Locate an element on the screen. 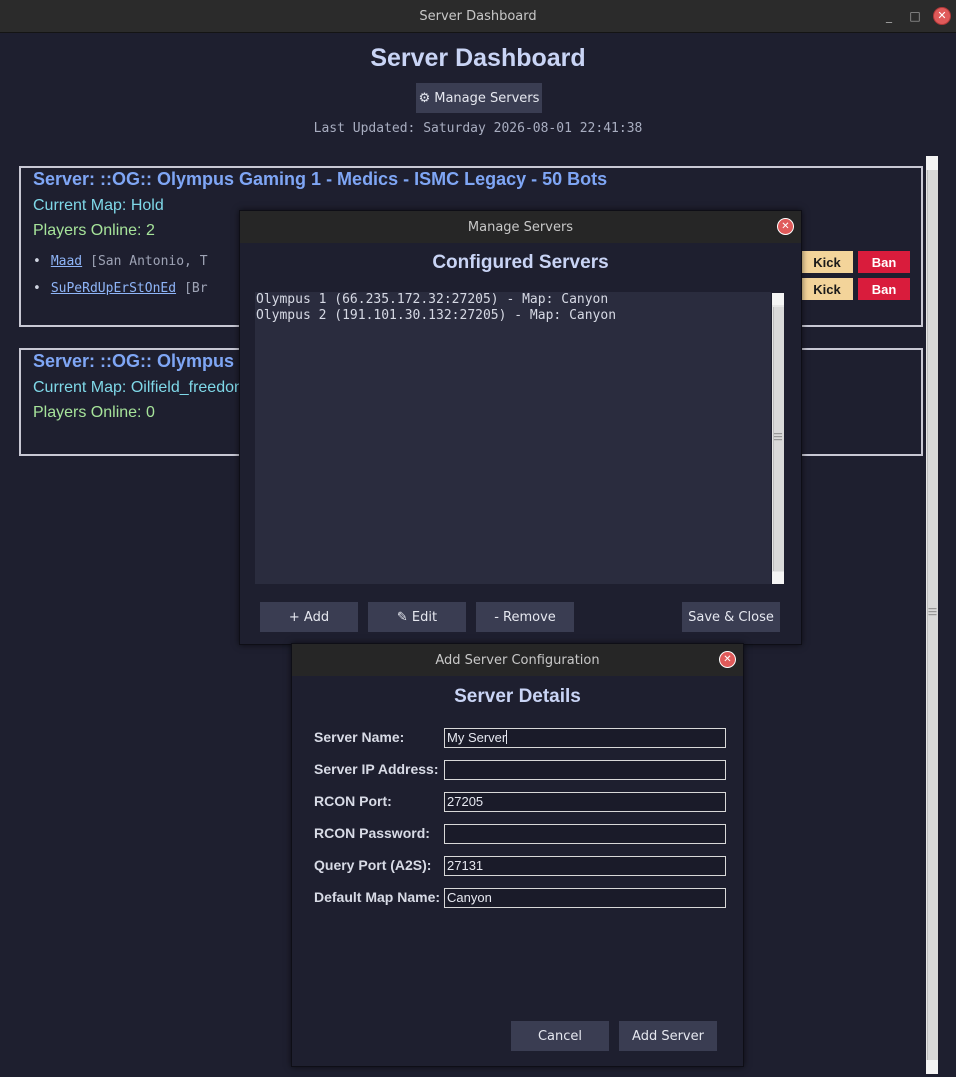 The image size is (956, 1077). text-caret is located at coordinates (507, 737).